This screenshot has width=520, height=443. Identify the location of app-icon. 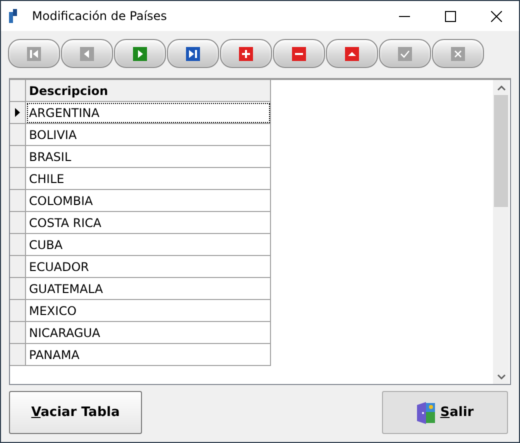
(13, 16).